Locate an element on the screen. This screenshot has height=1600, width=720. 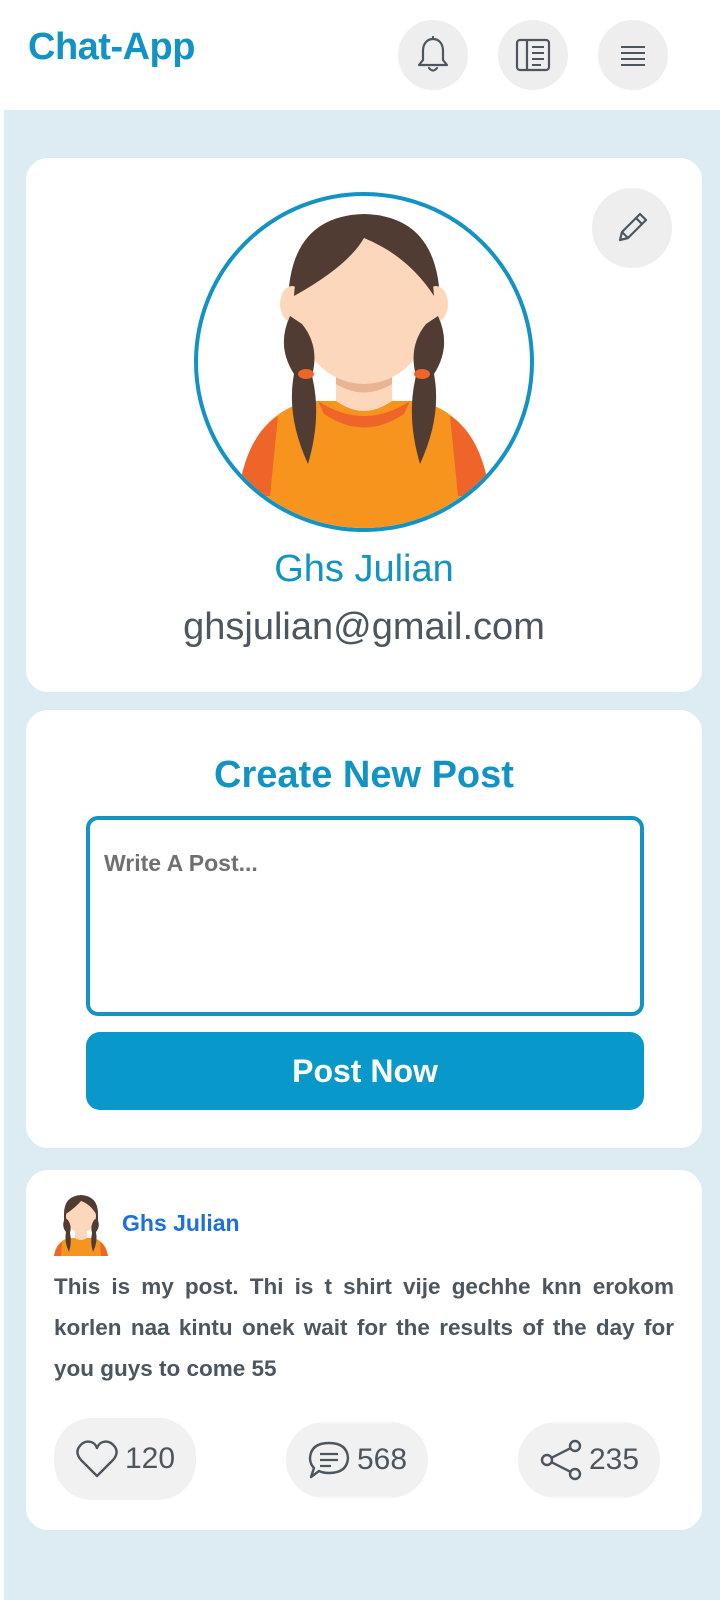
post-author-name: Ghs Julian is located at coordinates (181, 1223).